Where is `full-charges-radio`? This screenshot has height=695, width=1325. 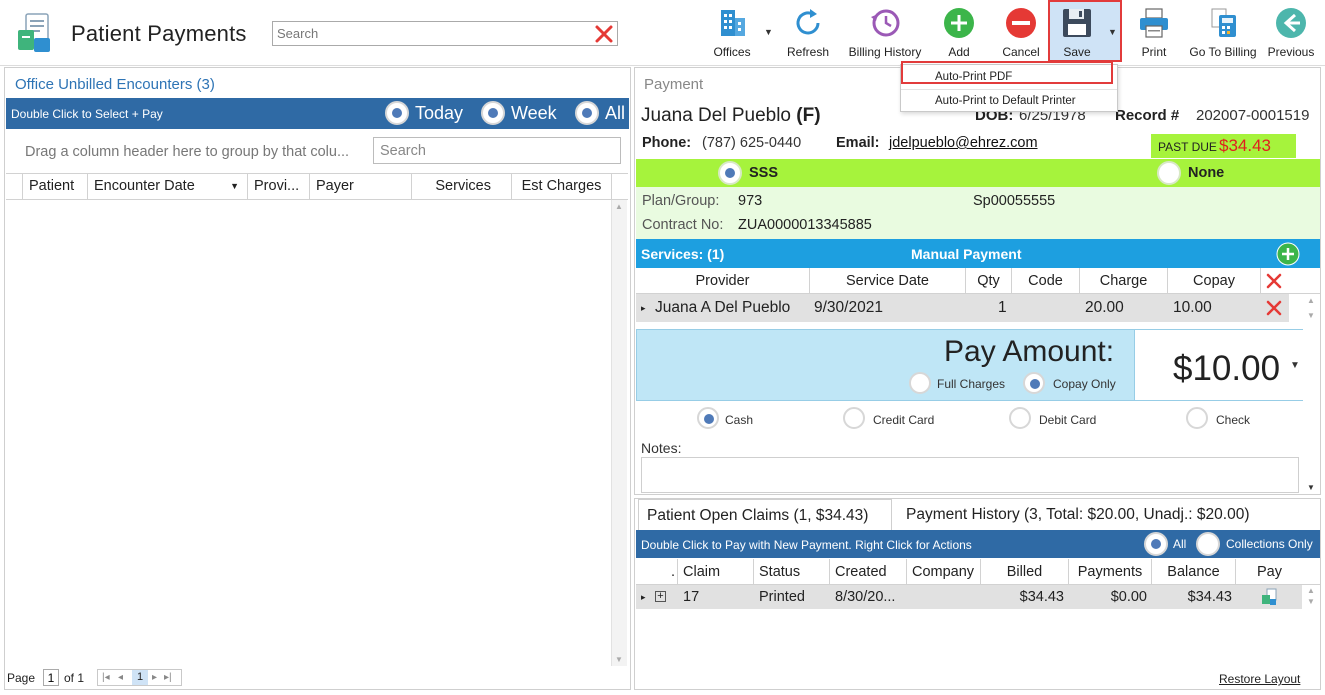 full-charges-radio is located at coordinates (920, 383).